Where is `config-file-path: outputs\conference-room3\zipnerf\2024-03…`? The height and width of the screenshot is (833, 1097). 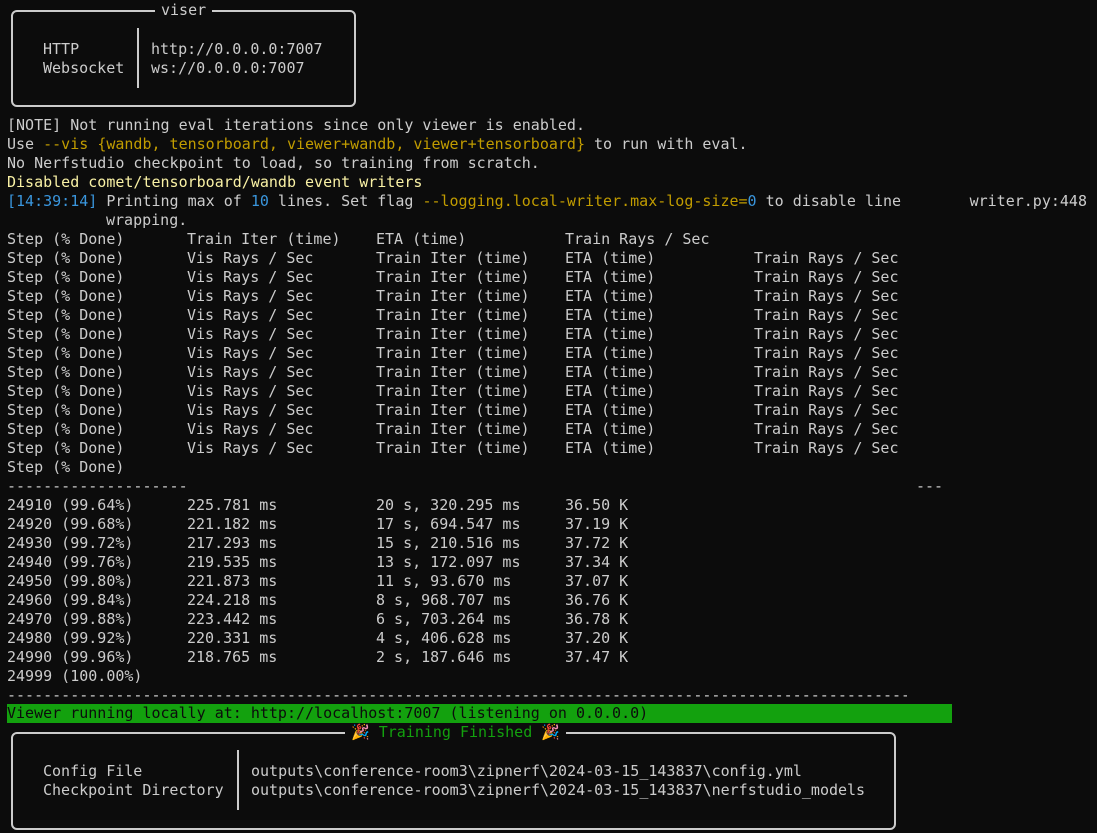
config-file-path: outputs\conference-room3\zipnerf\2024-03… is located at coordinates (526, 771).